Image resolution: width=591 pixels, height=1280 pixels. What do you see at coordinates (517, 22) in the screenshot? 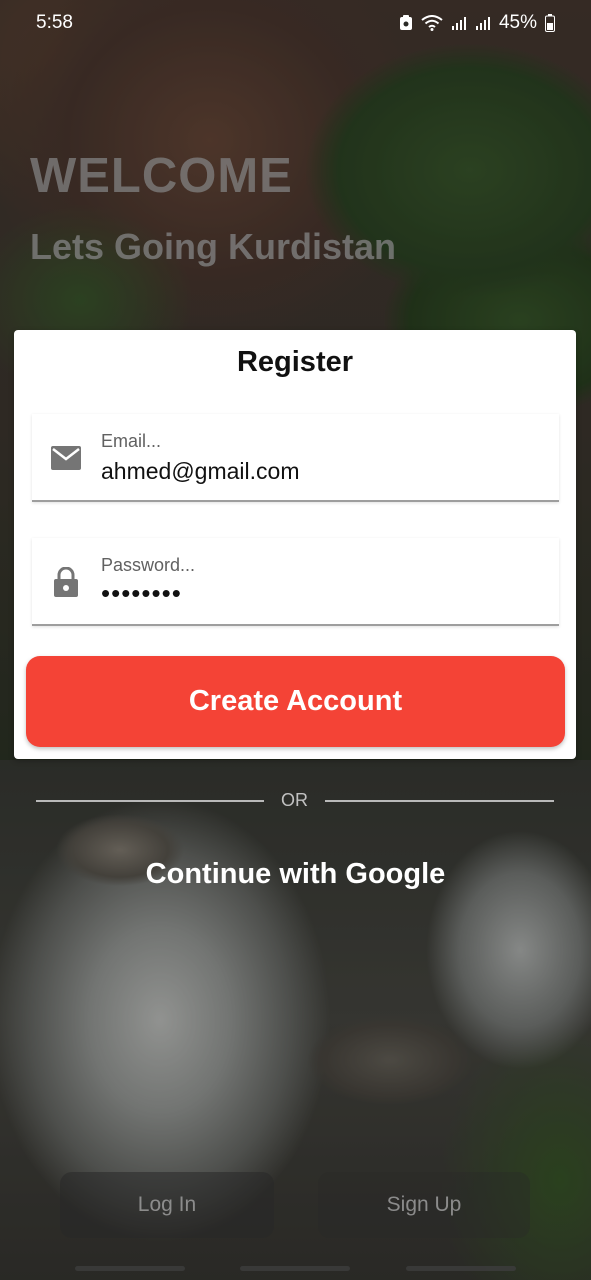
I see `battery-percent: 45%` at bounding box center [517, 22].